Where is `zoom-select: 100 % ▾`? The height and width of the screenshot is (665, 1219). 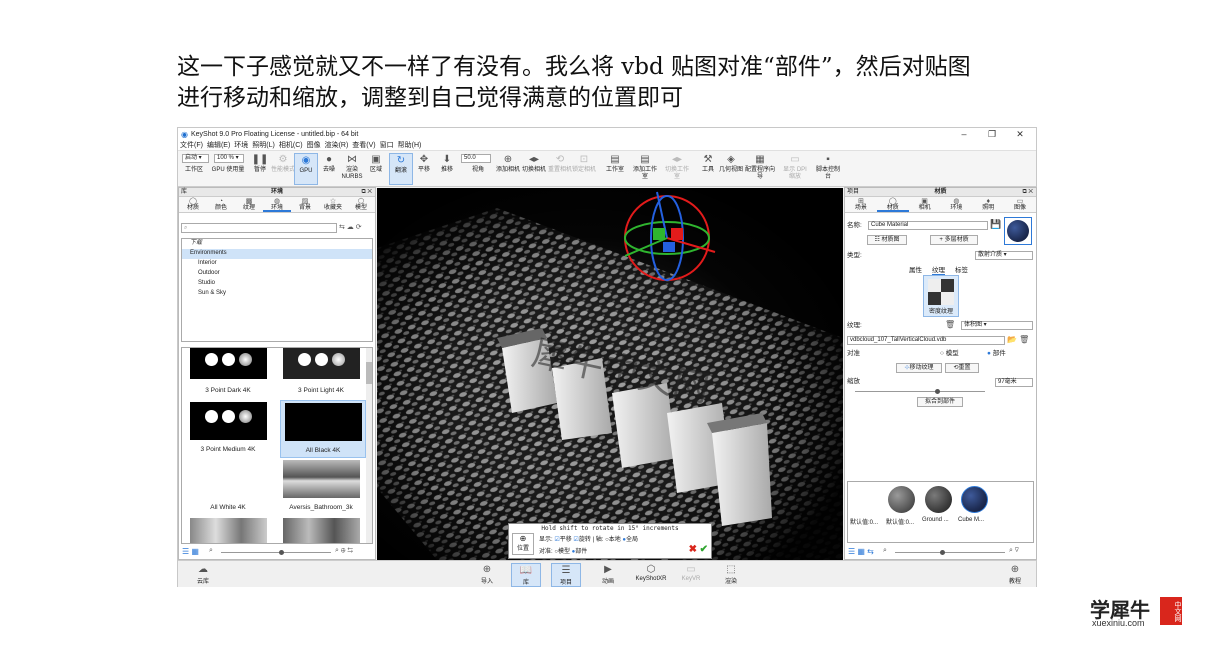
zoom-select: 100 % ▾ is located at coordinates (229, 158).